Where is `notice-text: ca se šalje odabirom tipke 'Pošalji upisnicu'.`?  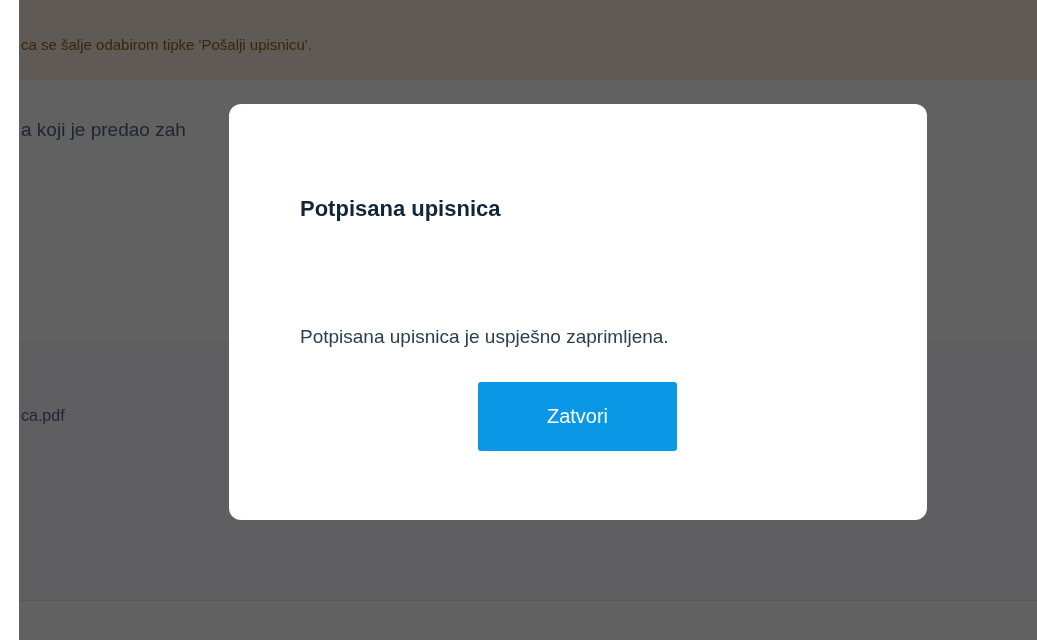 notice-text: ca se šalje odabirom tipke 'Pošalji upisnicu'. is located at coordinates (167, 45).